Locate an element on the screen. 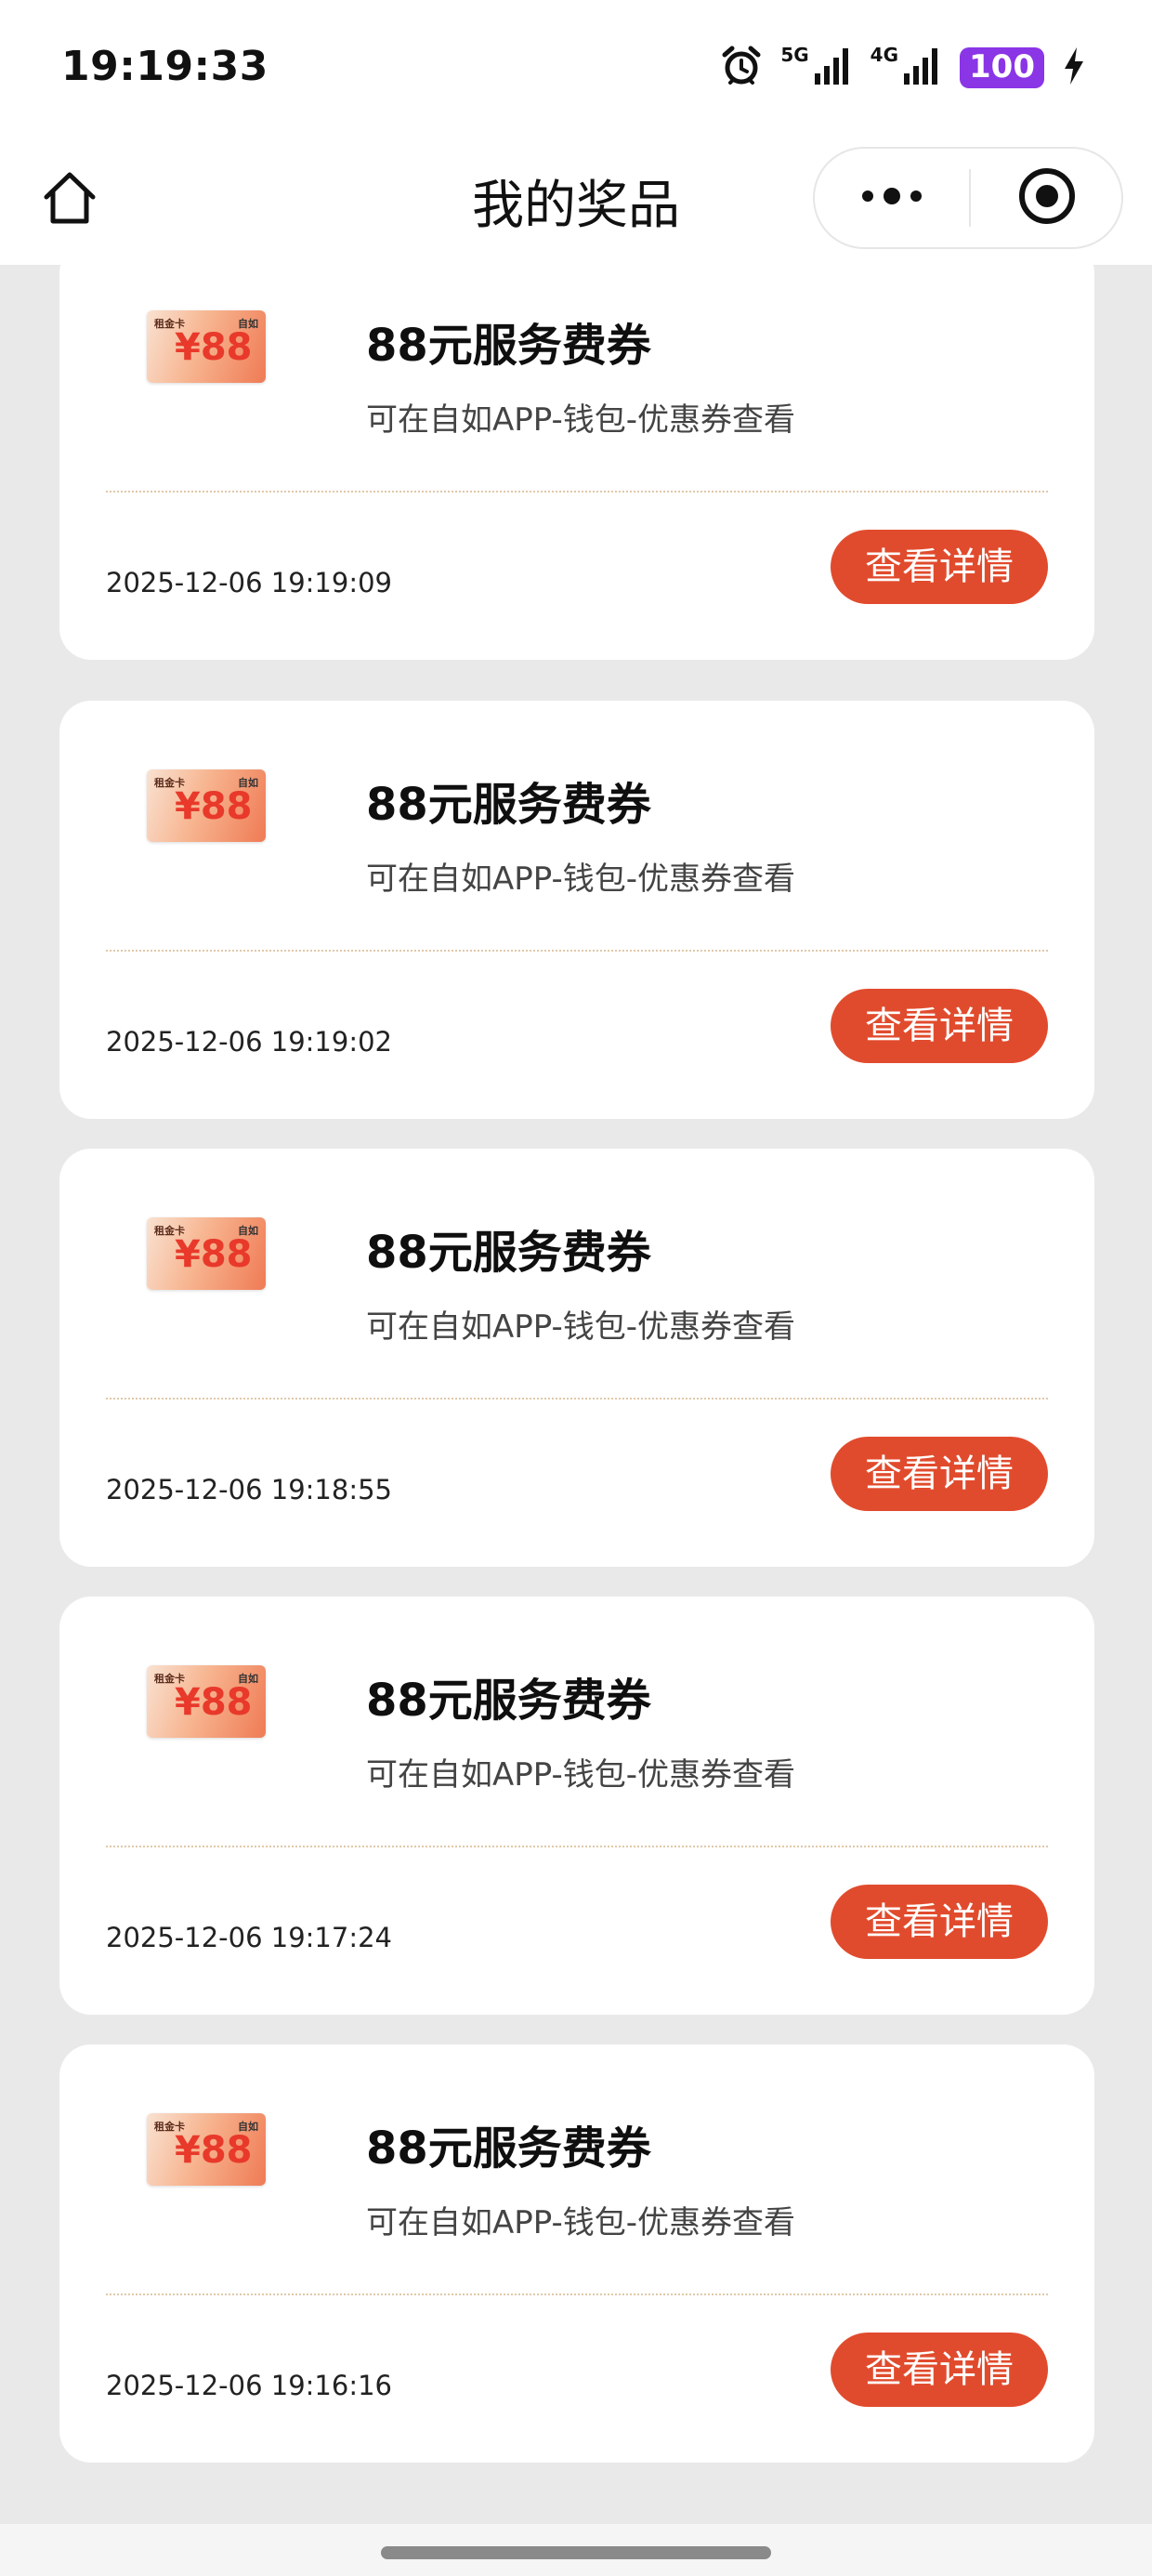 The image size is (1152, 2576). bottom-bar is located at coordinates (576, 2550).